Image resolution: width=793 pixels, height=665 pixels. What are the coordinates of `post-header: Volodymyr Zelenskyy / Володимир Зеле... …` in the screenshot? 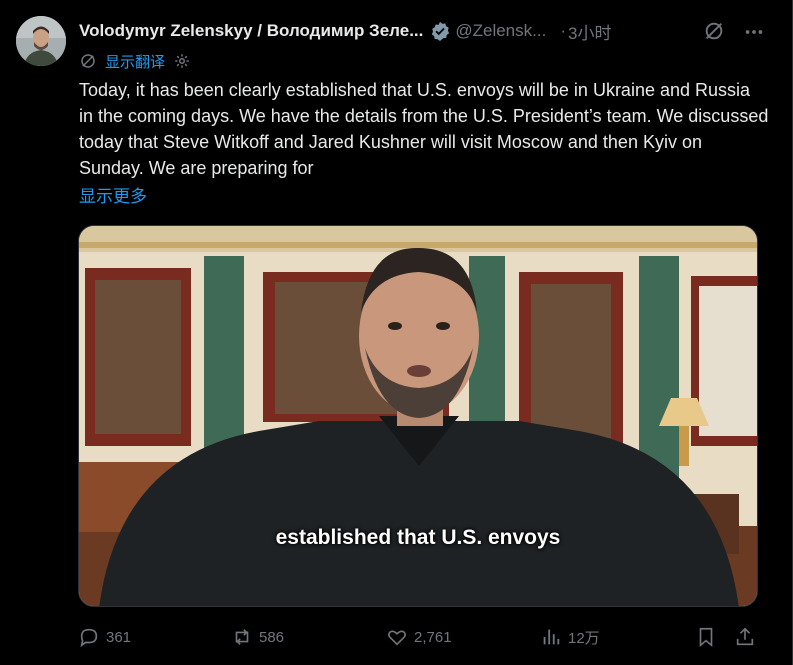 It's located at (426, 31).